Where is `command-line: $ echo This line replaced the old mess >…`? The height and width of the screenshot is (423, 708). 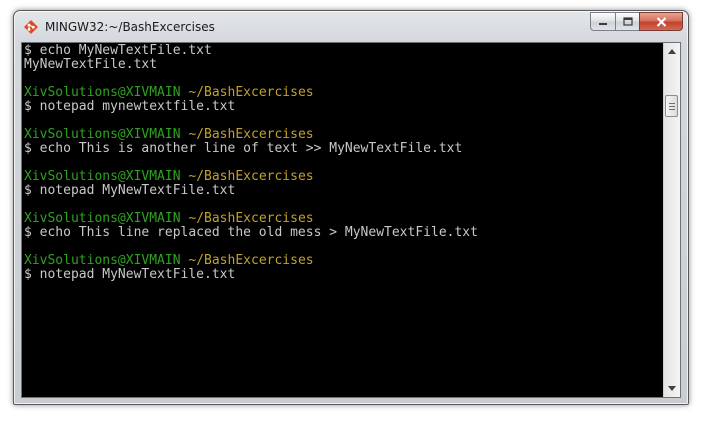
command-line: $ echo This line replaced the old mess >… is located at coordinates (251, 232).